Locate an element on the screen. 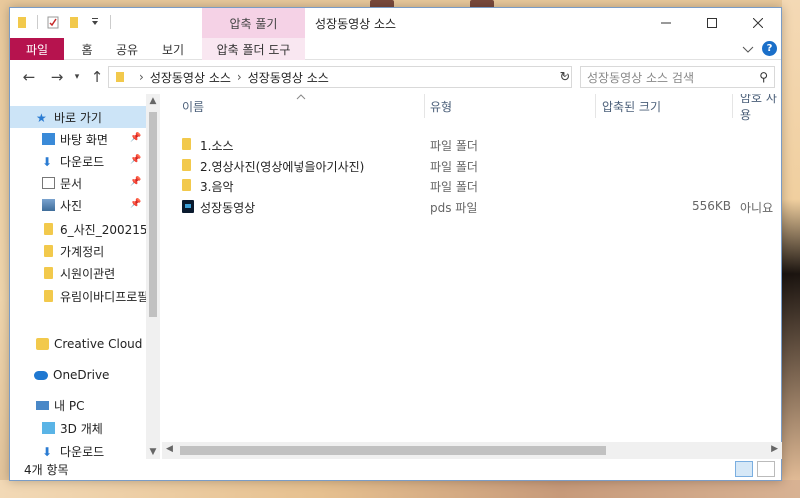  file-size: 556KB is located at coordinates (712, 206).